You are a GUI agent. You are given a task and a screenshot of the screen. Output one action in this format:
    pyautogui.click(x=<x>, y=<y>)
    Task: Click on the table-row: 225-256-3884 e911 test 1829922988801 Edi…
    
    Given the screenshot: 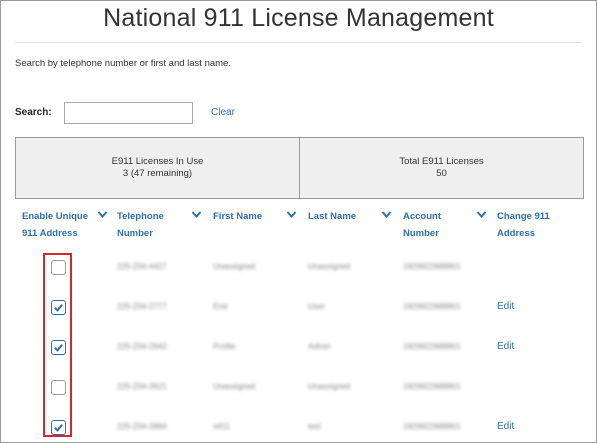 What is the action you would take?
    pyautogui.click(x=298, y=430)
    